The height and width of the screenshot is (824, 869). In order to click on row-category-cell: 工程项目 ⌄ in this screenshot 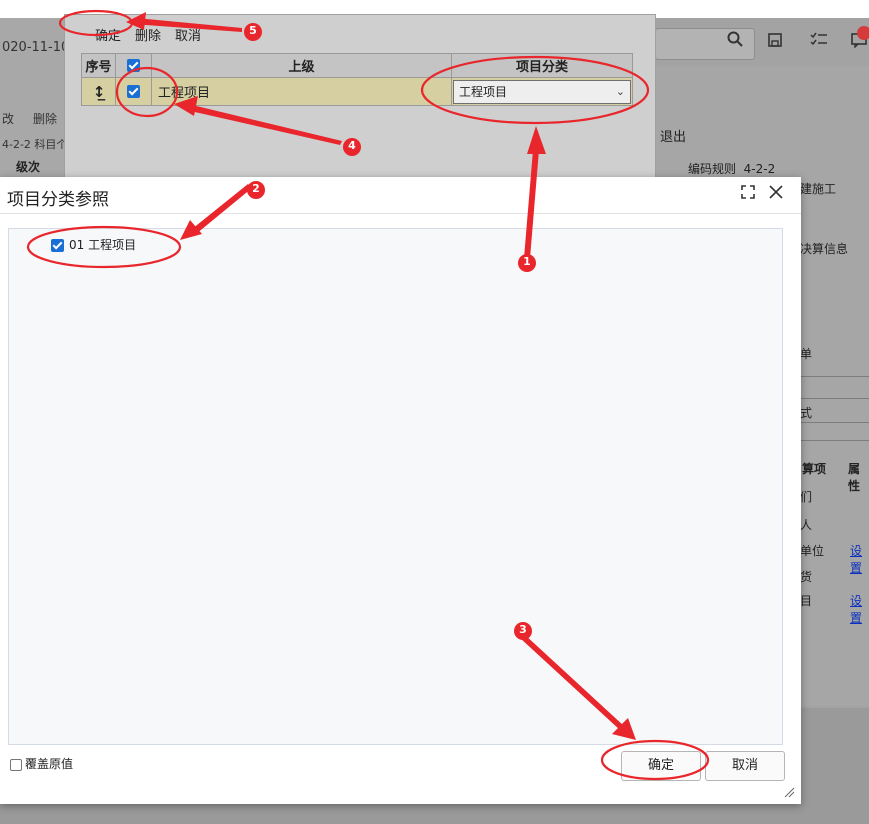, I will do `click(542, 91)`.